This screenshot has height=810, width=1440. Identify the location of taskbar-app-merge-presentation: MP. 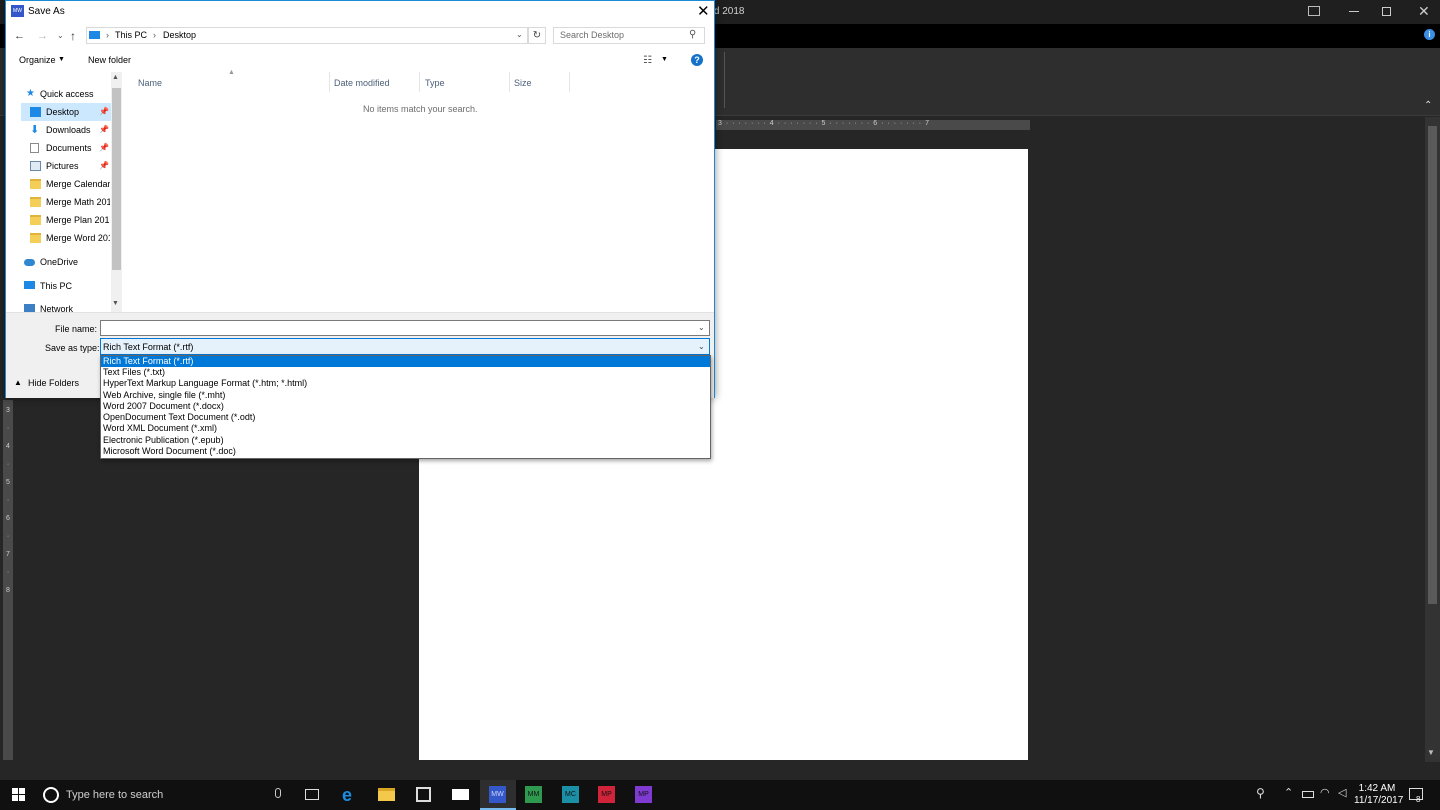
(643, 794).